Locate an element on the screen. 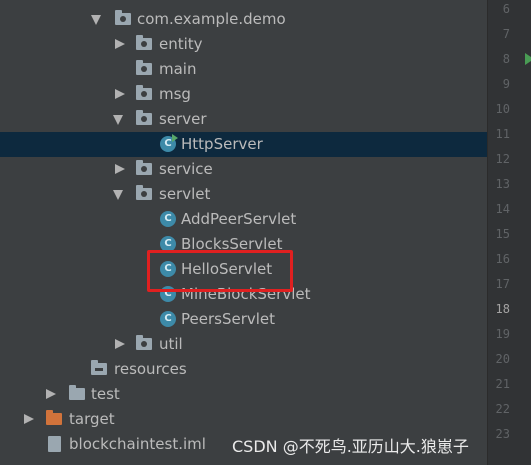 The width and height of the screenshot is (531, 465). line-number: 9 is located at coordinates (506, 84).